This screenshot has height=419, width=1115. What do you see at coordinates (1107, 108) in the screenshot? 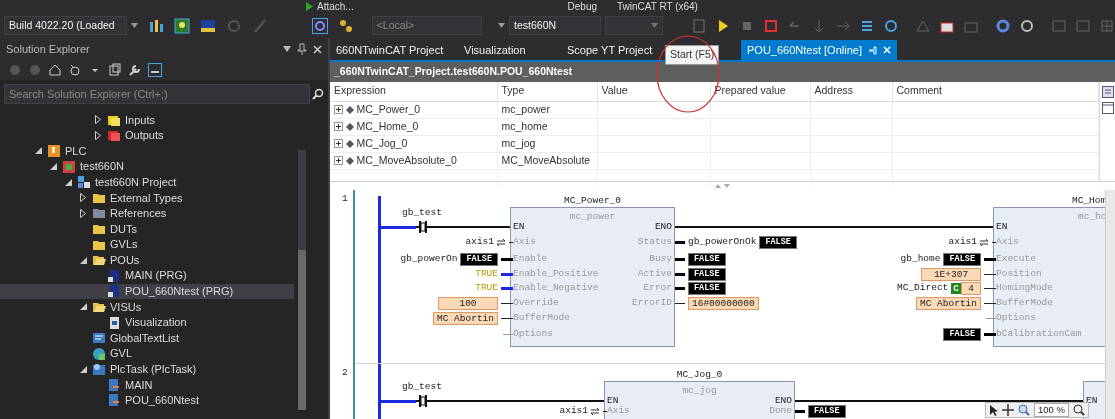
I see `window-icon` at bounding box center [1107, 108].